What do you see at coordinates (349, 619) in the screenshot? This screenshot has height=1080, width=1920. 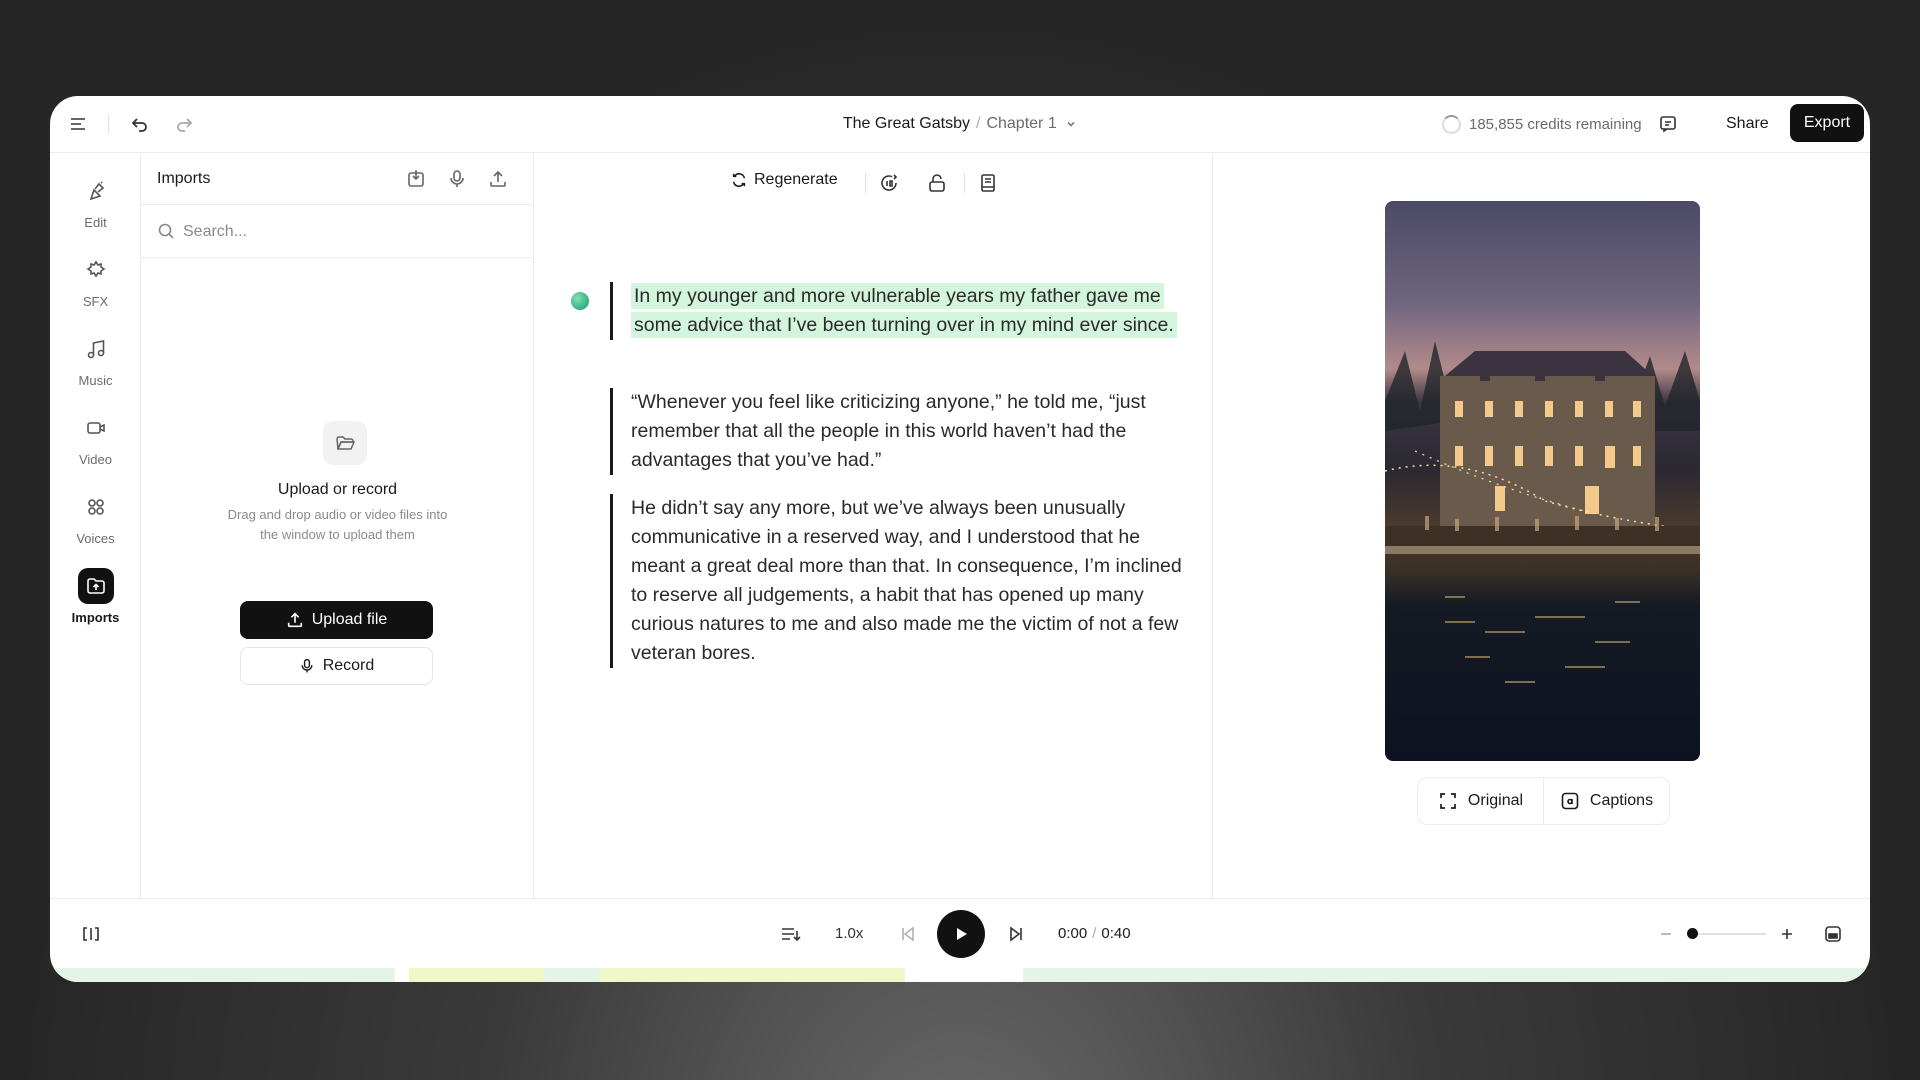 I see `upload-file-label: Upload file` at bounding box center [349, 619].